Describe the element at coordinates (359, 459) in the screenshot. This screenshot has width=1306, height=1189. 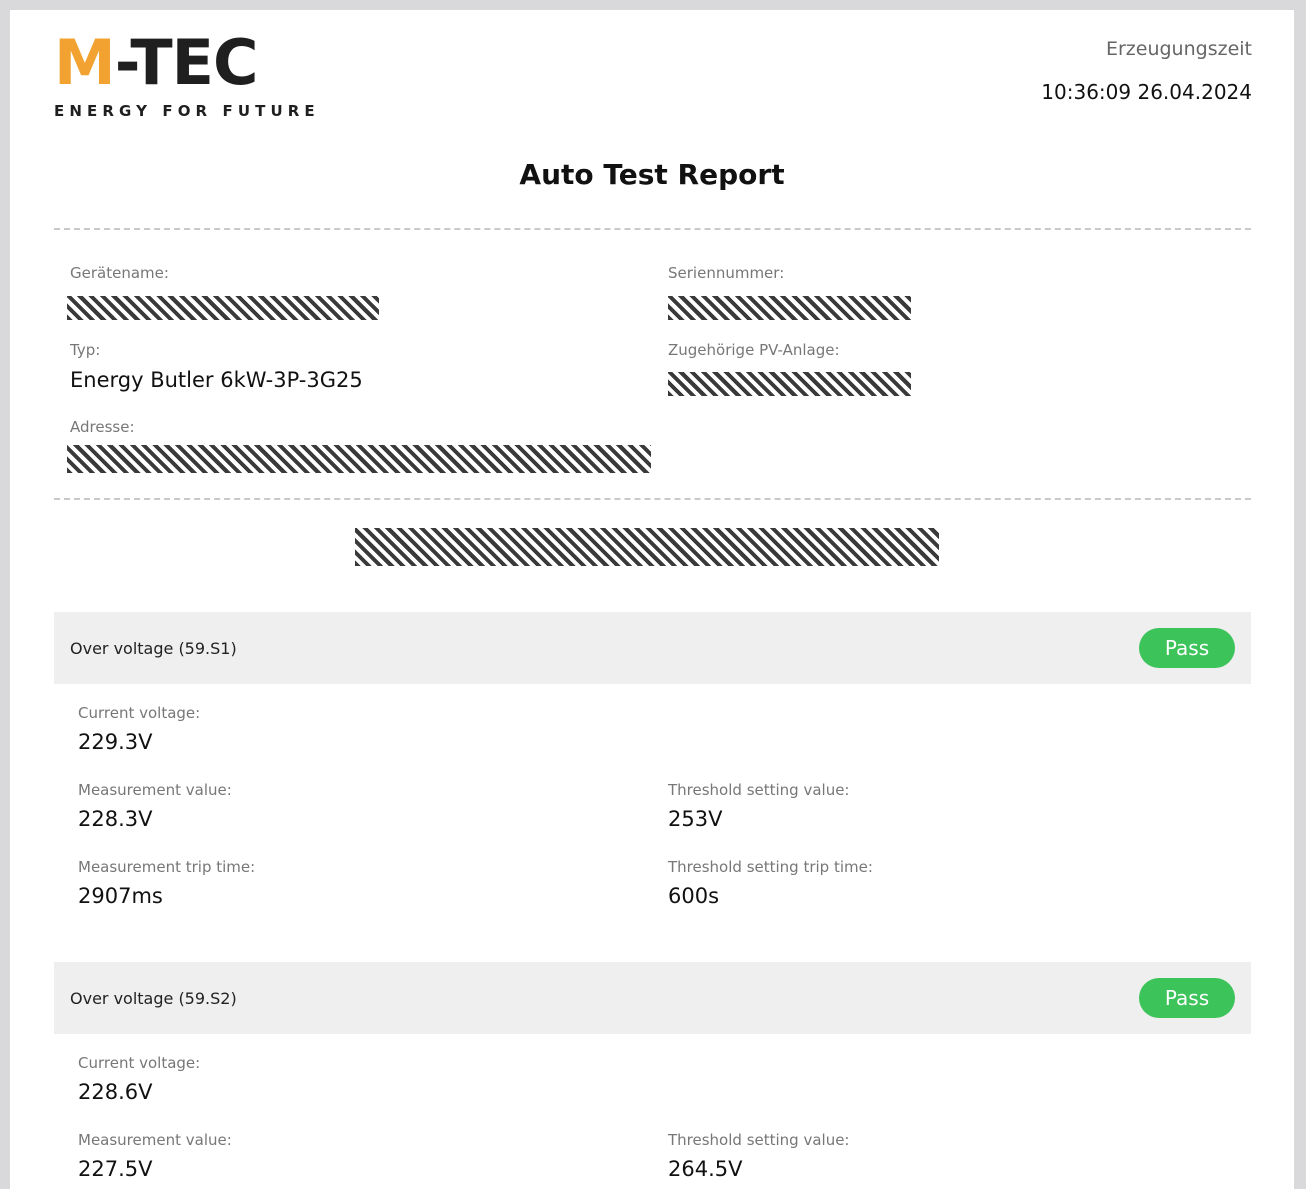
I see `address-redacted` at that location.